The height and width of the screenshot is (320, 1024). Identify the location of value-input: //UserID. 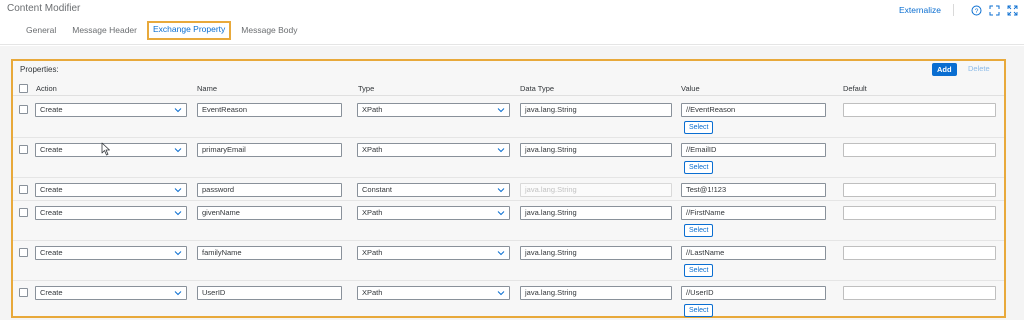
(753, 293).